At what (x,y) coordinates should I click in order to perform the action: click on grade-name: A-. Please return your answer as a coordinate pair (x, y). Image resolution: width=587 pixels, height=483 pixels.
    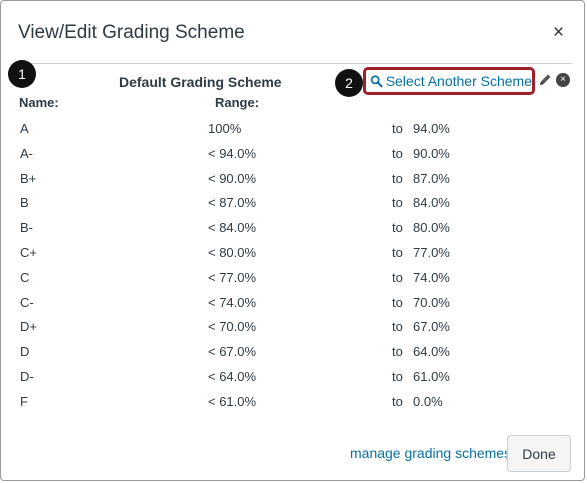
    Looking at the image, I should click on (26, 153).